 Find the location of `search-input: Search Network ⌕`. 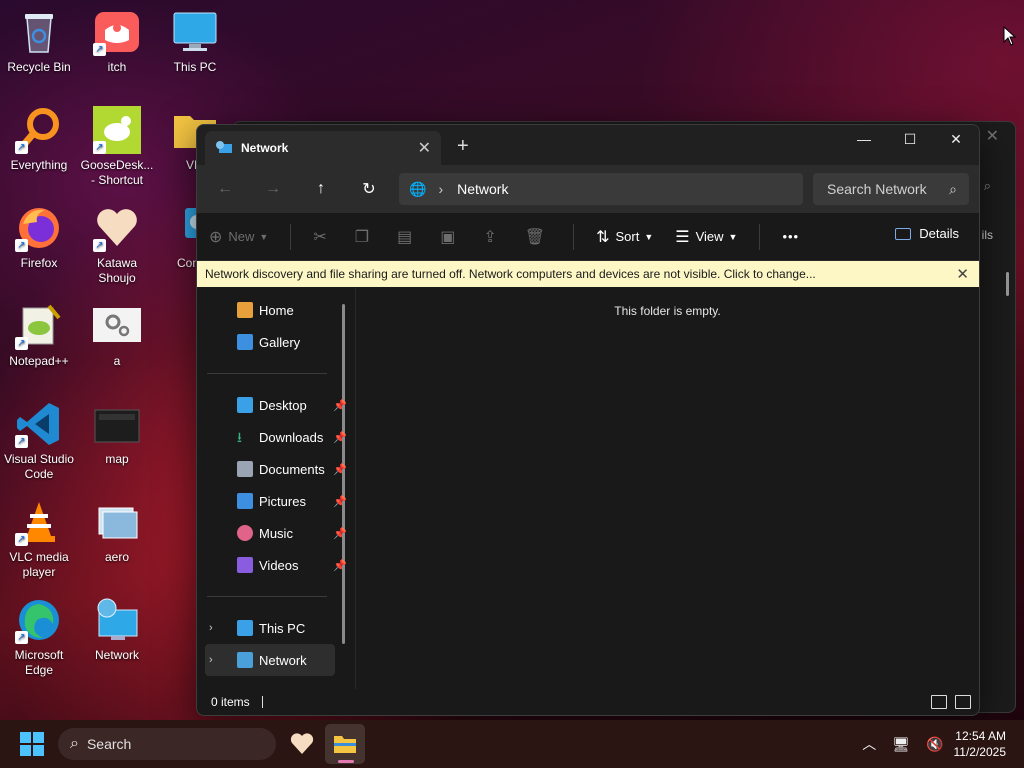

search-input: Search Network ⌕ is located at coordinates (891, 189).